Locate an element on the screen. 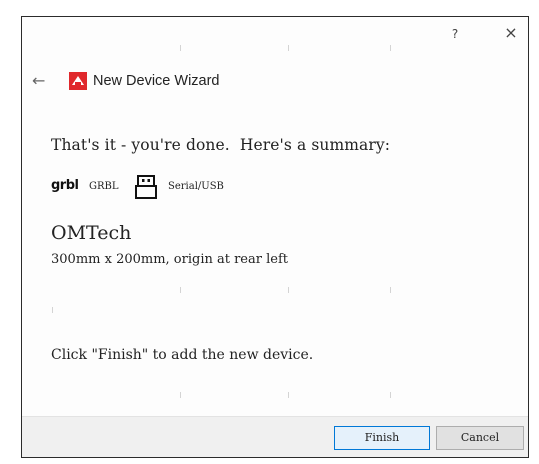 This screenshot has height=464, width=539. finish-instruction: Click "Finish" to add the new device. is located at coordinates (182, 355).